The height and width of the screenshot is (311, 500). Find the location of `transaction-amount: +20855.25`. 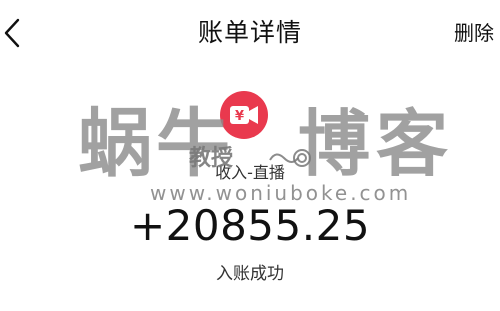

transaction-amount: +20855.25 is located at coordinates (250, 225).